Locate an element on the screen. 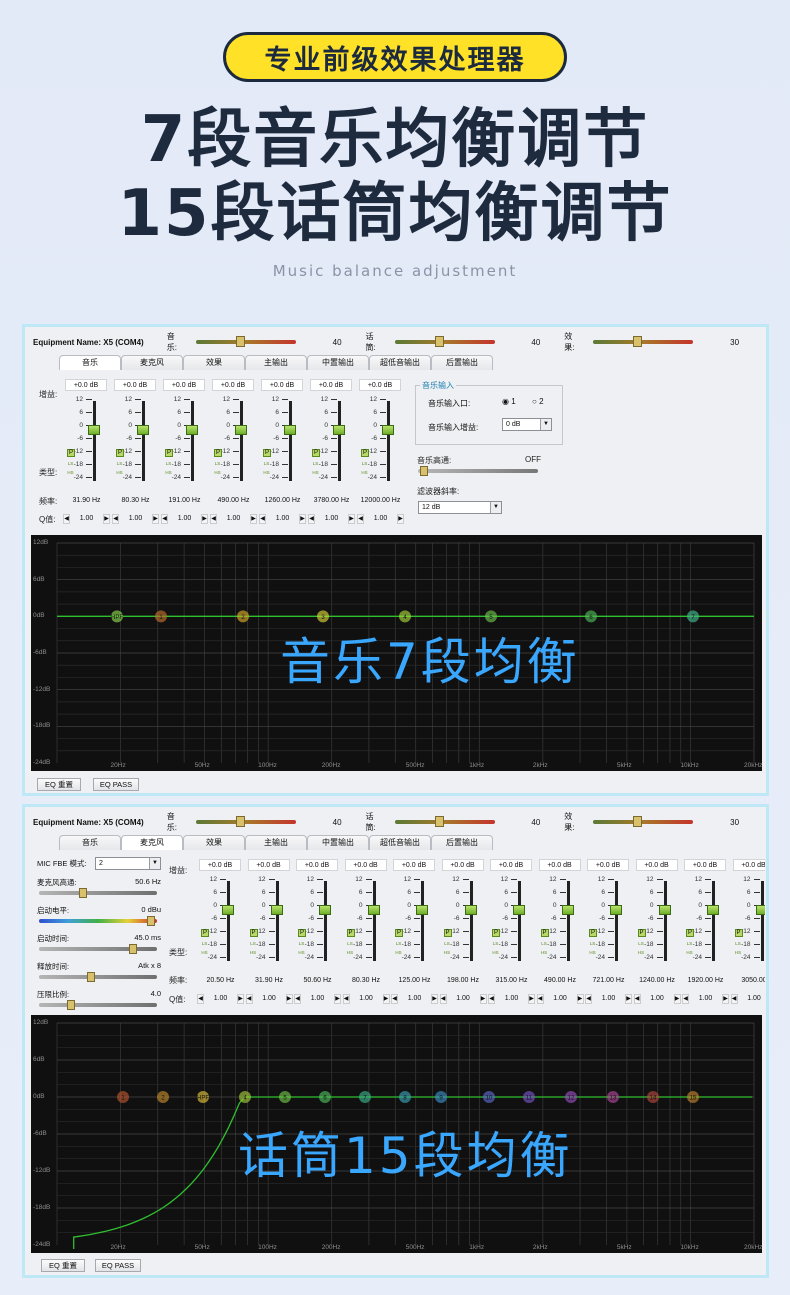 Image resolution: width=790 pixels, height=1295 pixels. filter-slope-select: 12 dB ▼ is located at coordinates (460, 507).